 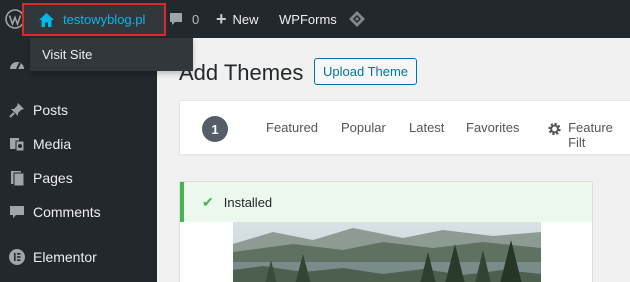 I want to click on visit-site-menu-item: Visit Site, so click(x=111, y=54).